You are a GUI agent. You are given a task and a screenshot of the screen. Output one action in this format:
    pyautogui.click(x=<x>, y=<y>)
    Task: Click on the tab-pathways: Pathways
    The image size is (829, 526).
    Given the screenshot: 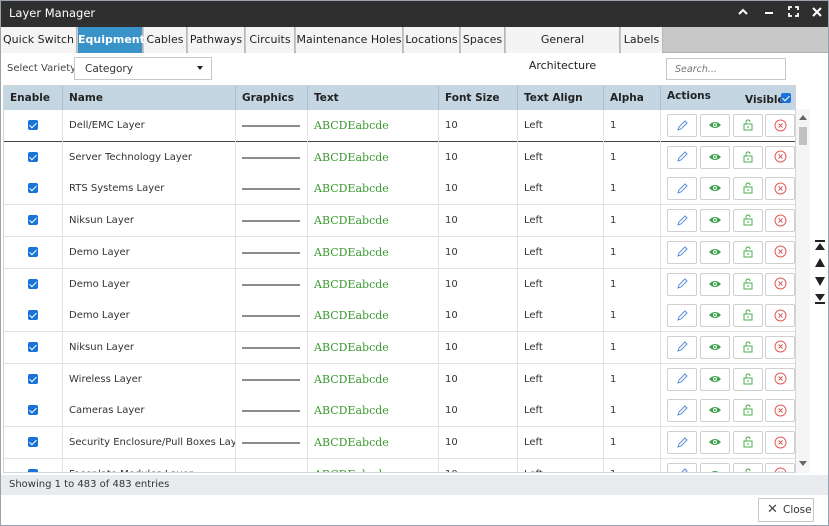 What is the action you would take?
    pyautogui.click(x=216, y=40)
    